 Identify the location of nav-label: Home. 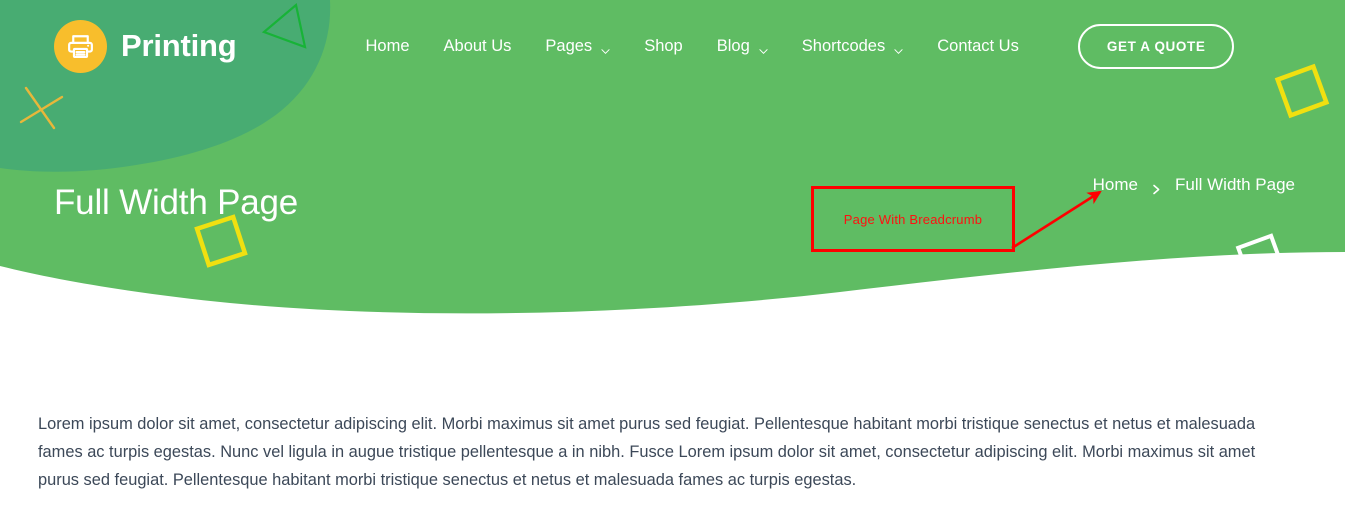
(387, 45).